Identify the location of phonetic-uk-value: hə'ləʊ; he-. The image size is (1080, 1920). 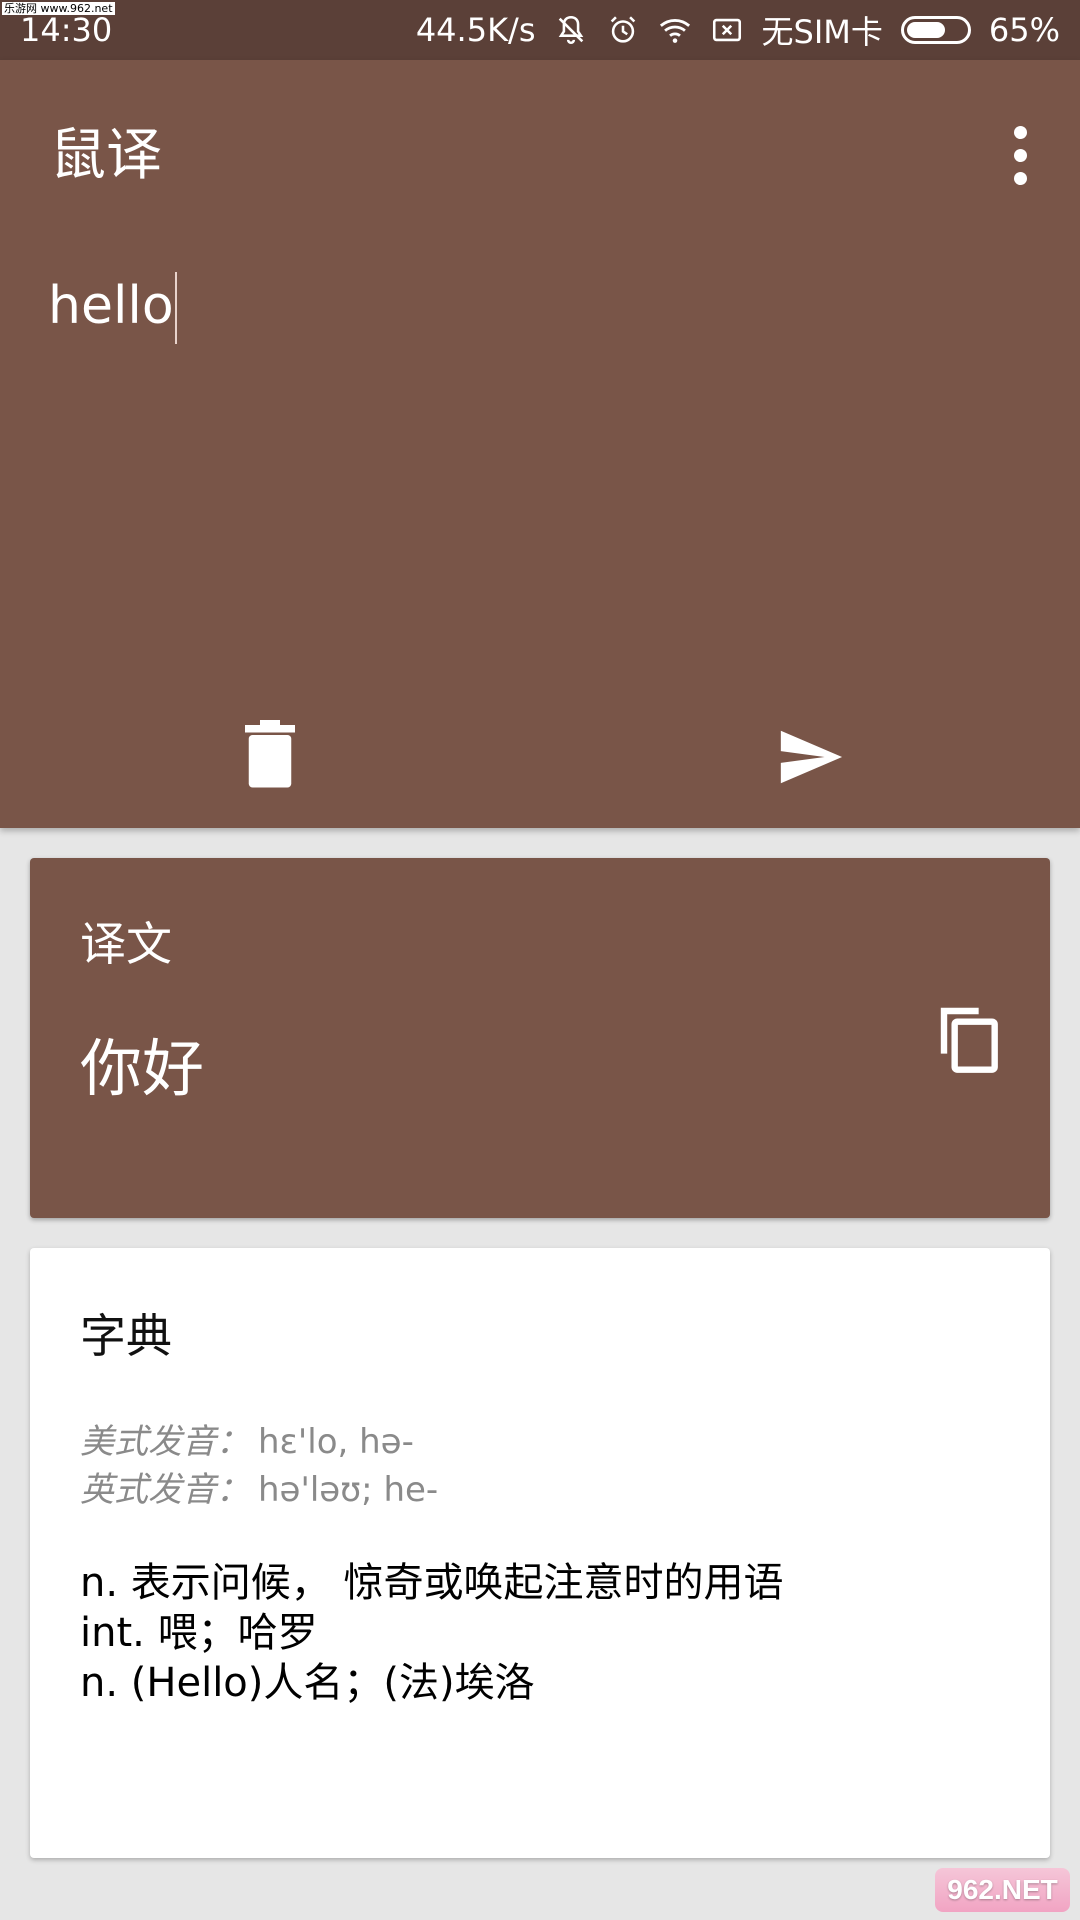
(348, 1490).